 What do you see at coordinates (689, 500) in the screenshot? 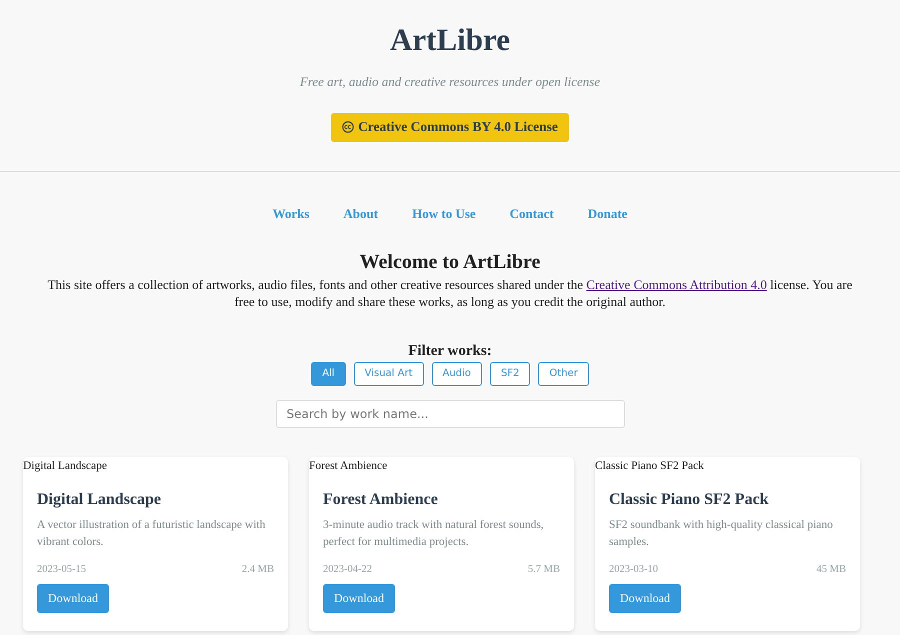
I see `work-title: Classic Piano SF2 Pack` at bounding box center [689, 500].